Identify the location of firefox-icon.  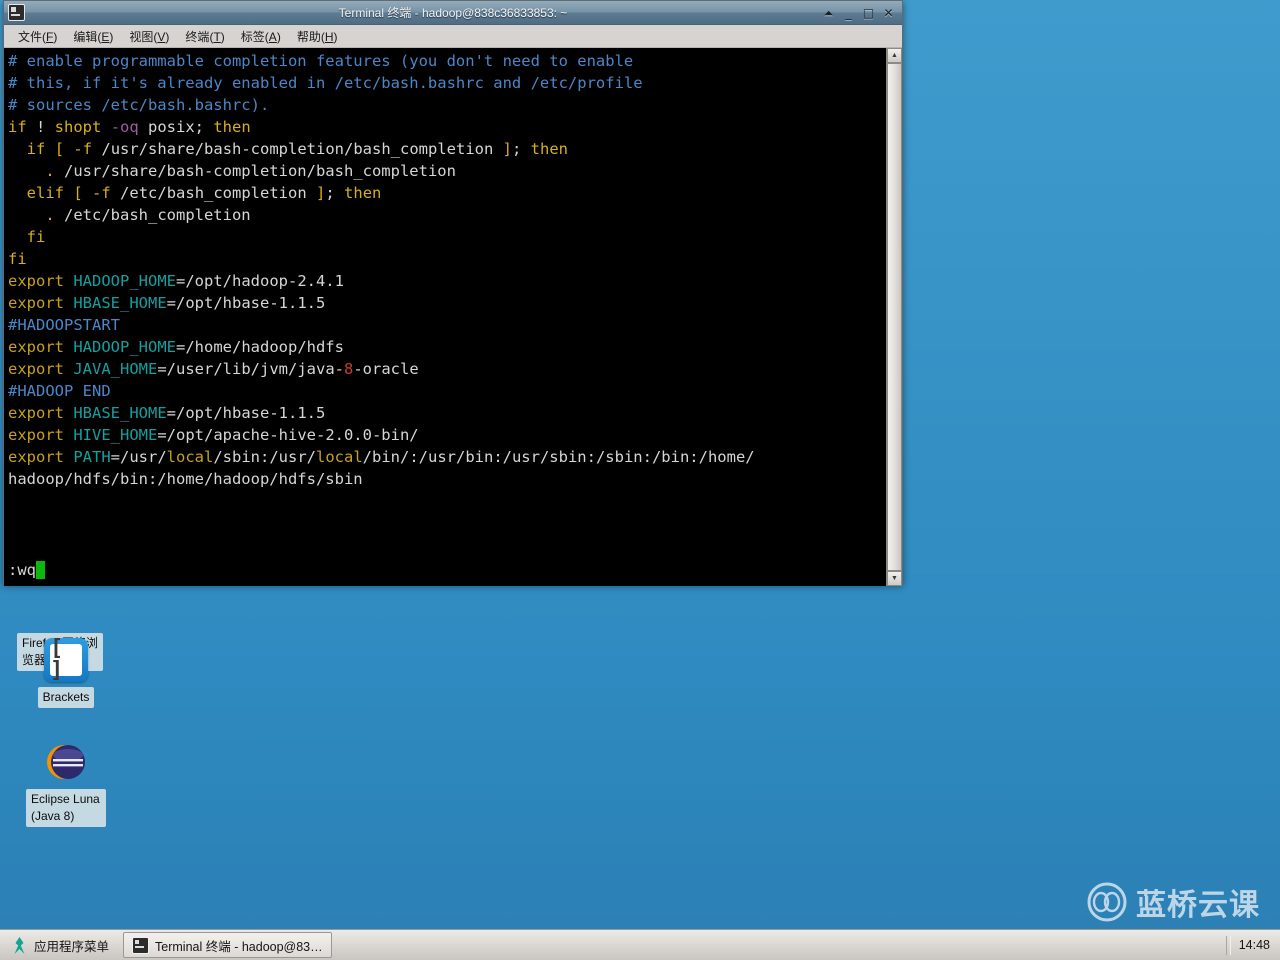
(60, 606).